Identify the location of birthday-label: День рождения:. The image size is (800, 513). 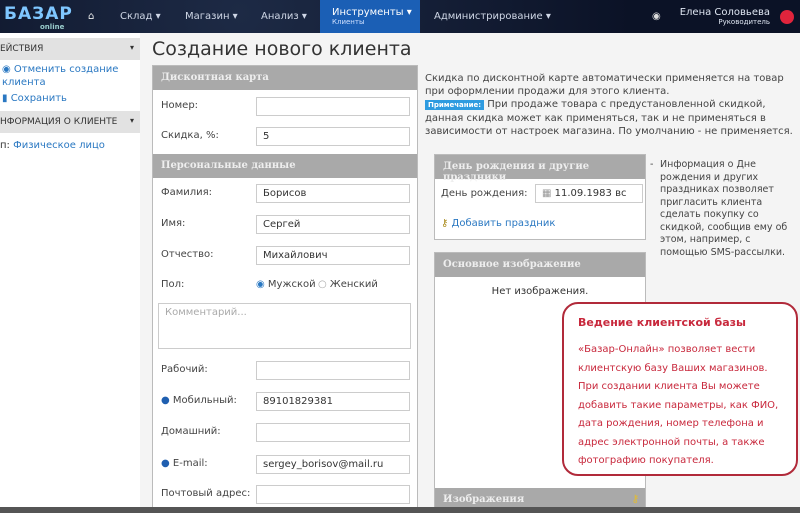
(484, 193).